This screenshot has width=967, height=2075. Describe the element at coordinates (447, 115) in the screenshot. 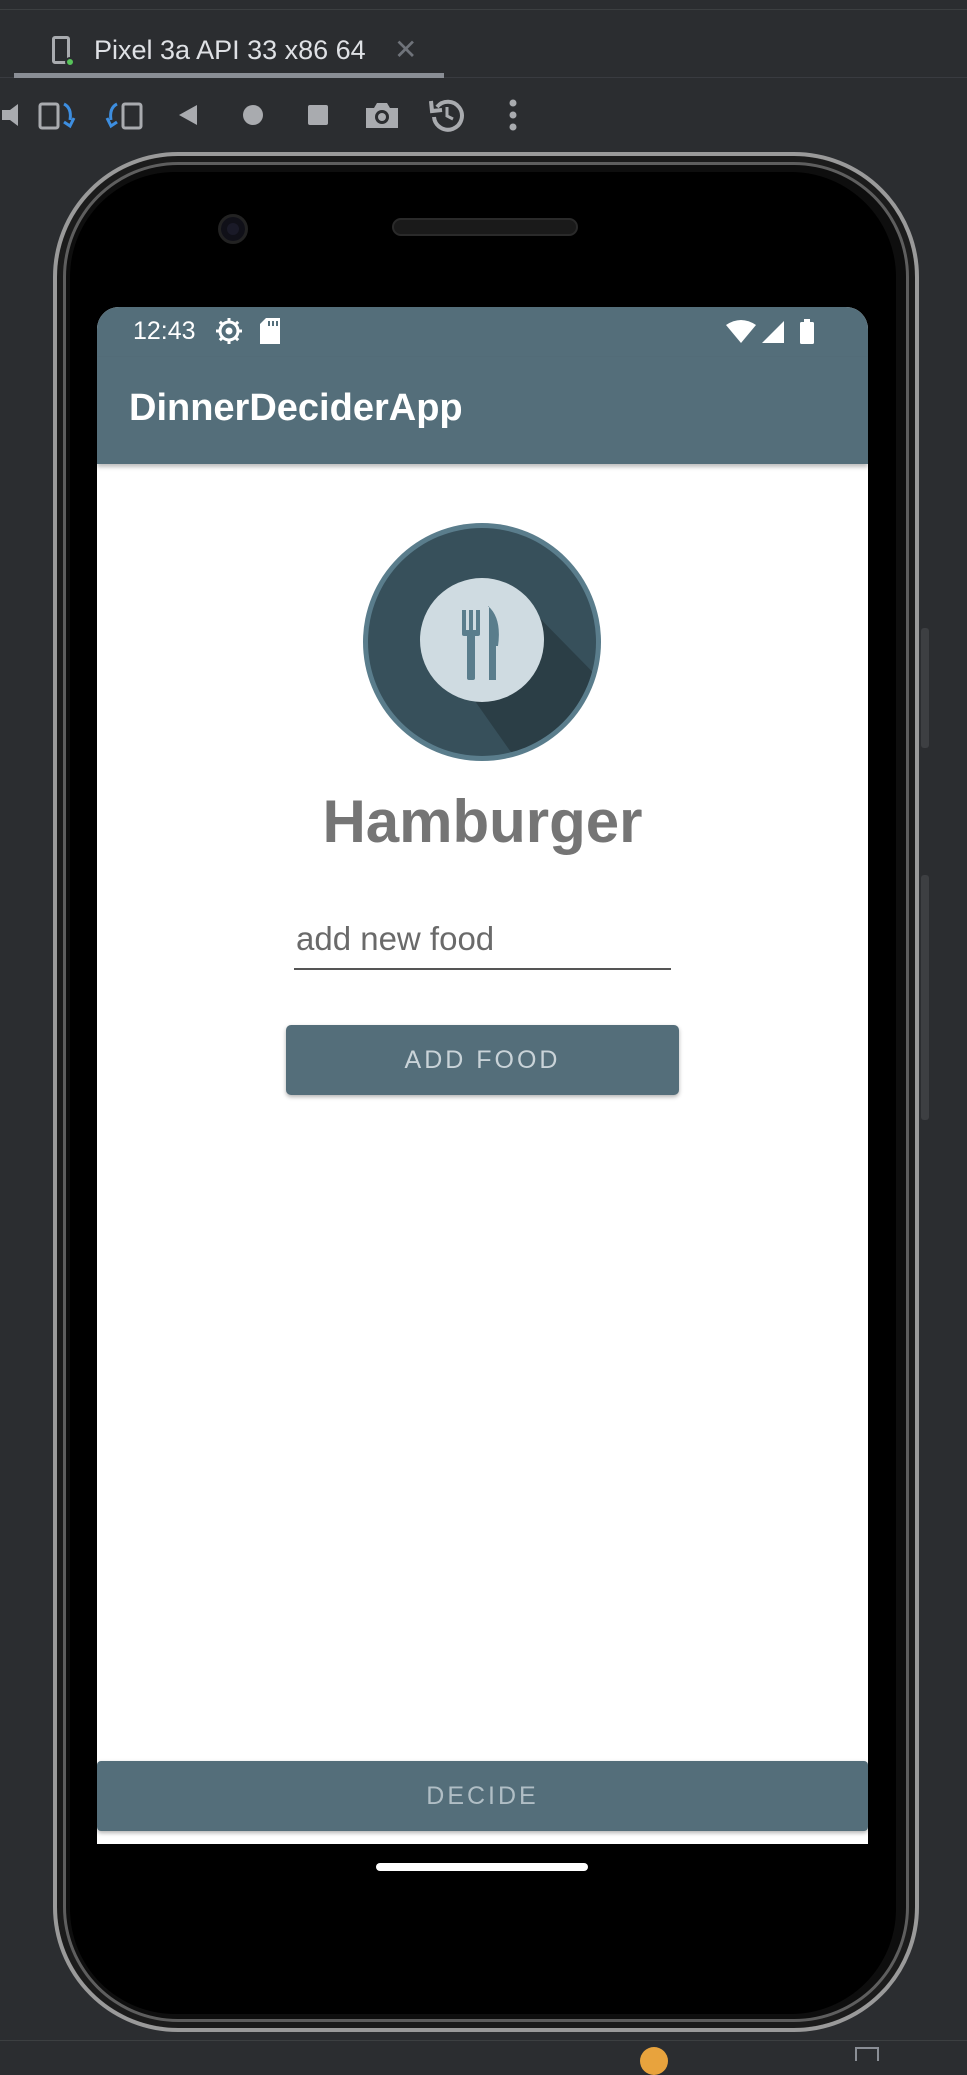

I see `reset-icon` at that location.